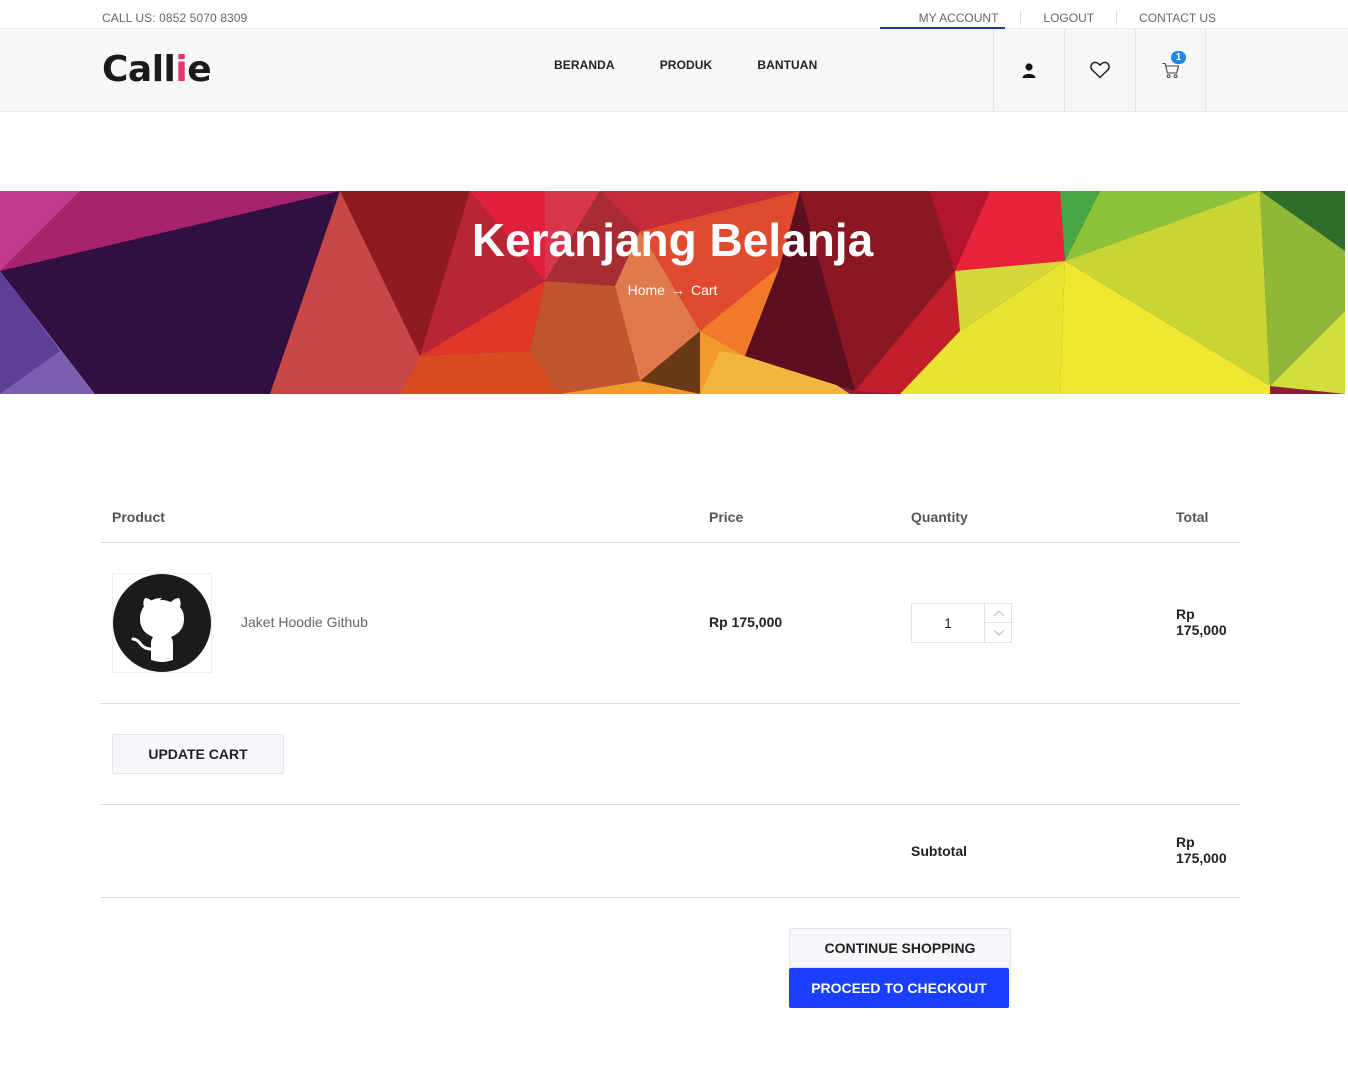 The image size is (1348, 1087). Describe the element at coordinates (939, 851) in the screenshot. I see `subtotal-label: Subtotal` at that location.